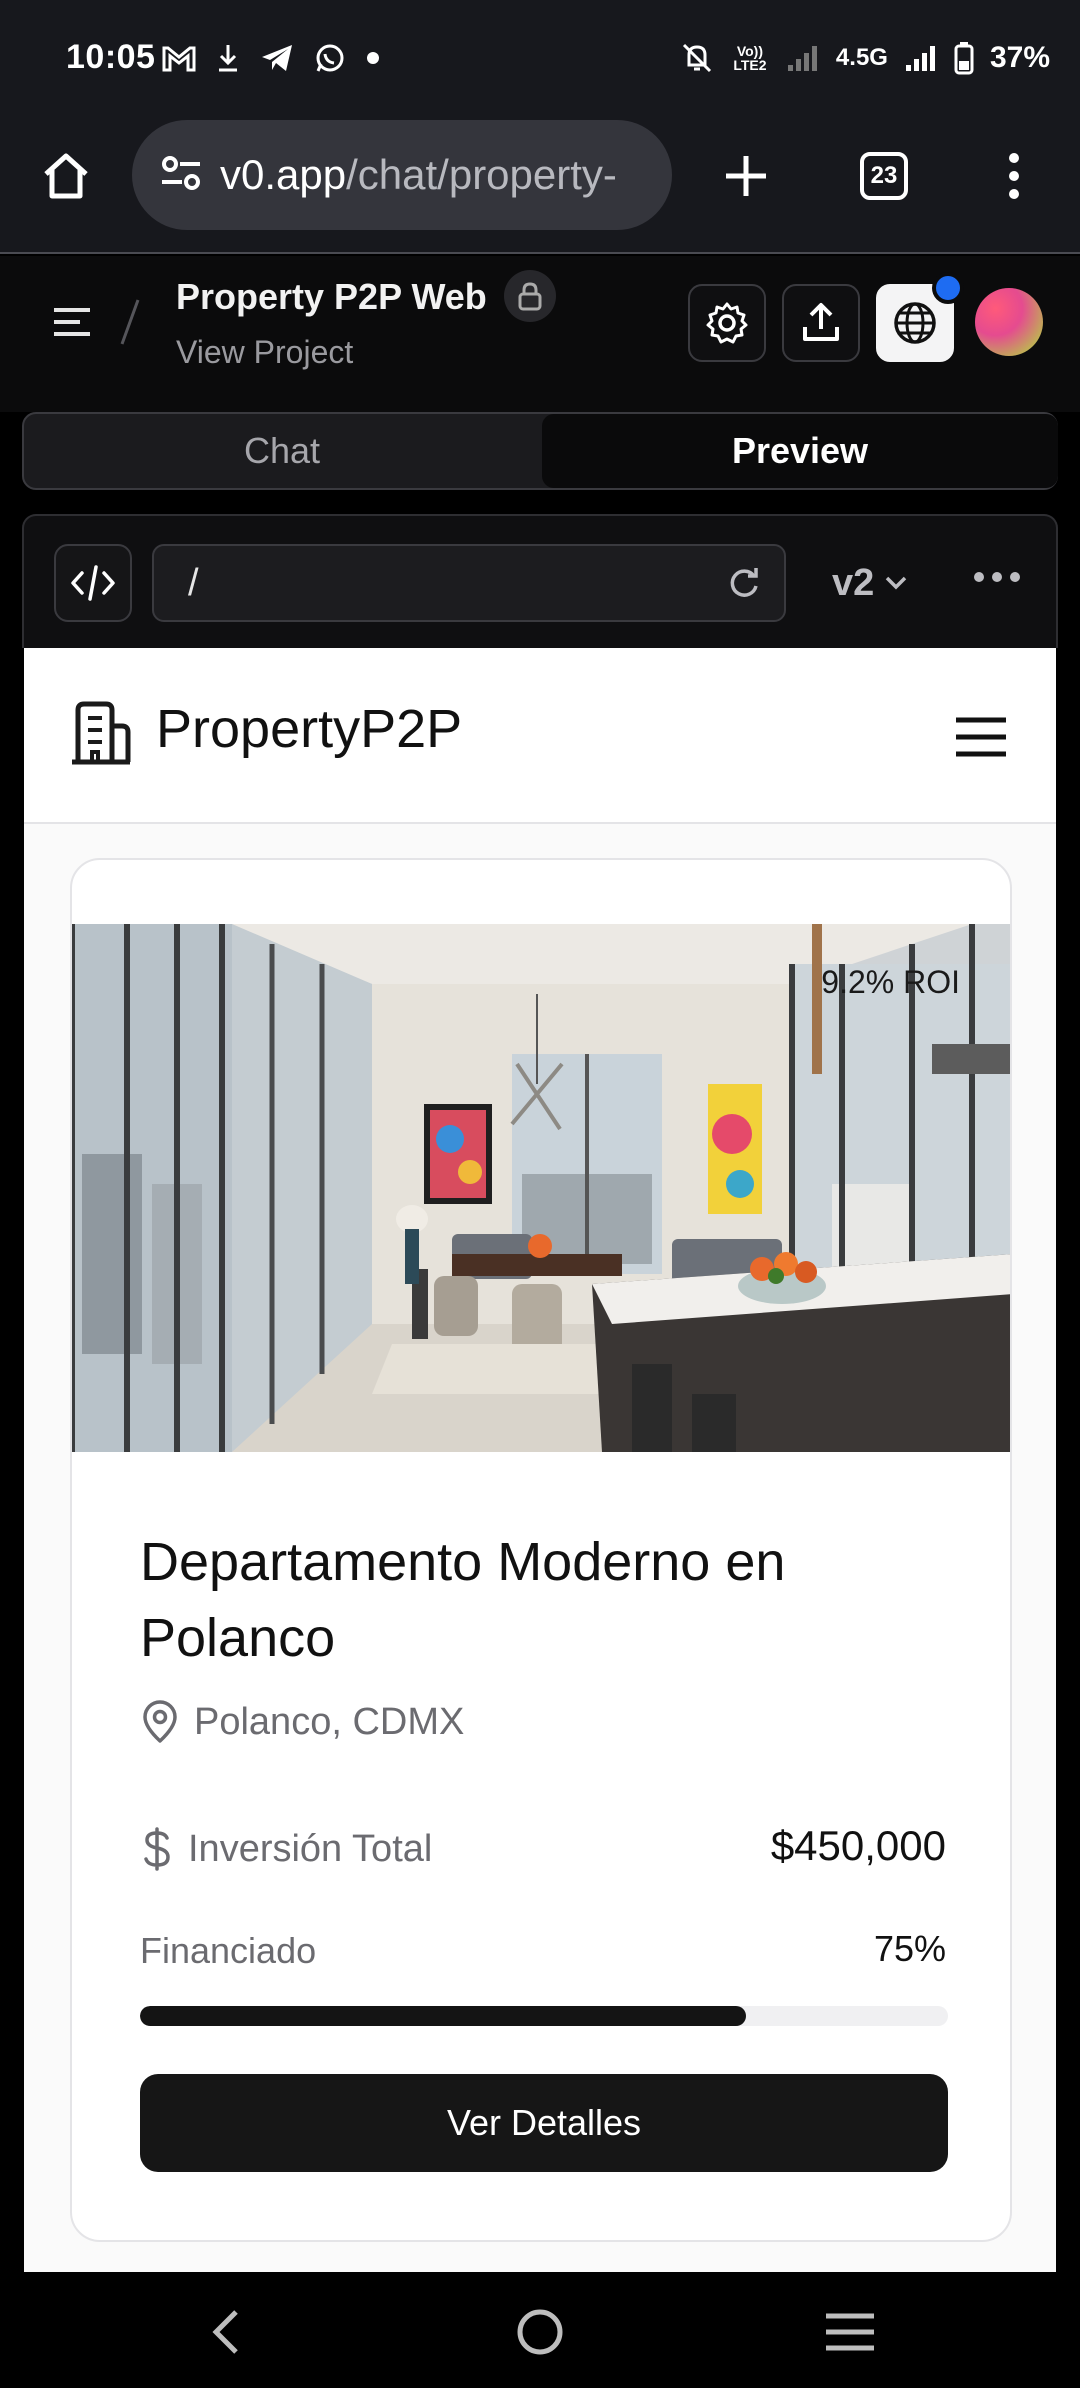 The height and width of the screenshot is (2388, 1080). What do you see at coordinates (981, 737) in the screenshot?
I see `hamburger-menu-icon` at bounding box center [981, 737].